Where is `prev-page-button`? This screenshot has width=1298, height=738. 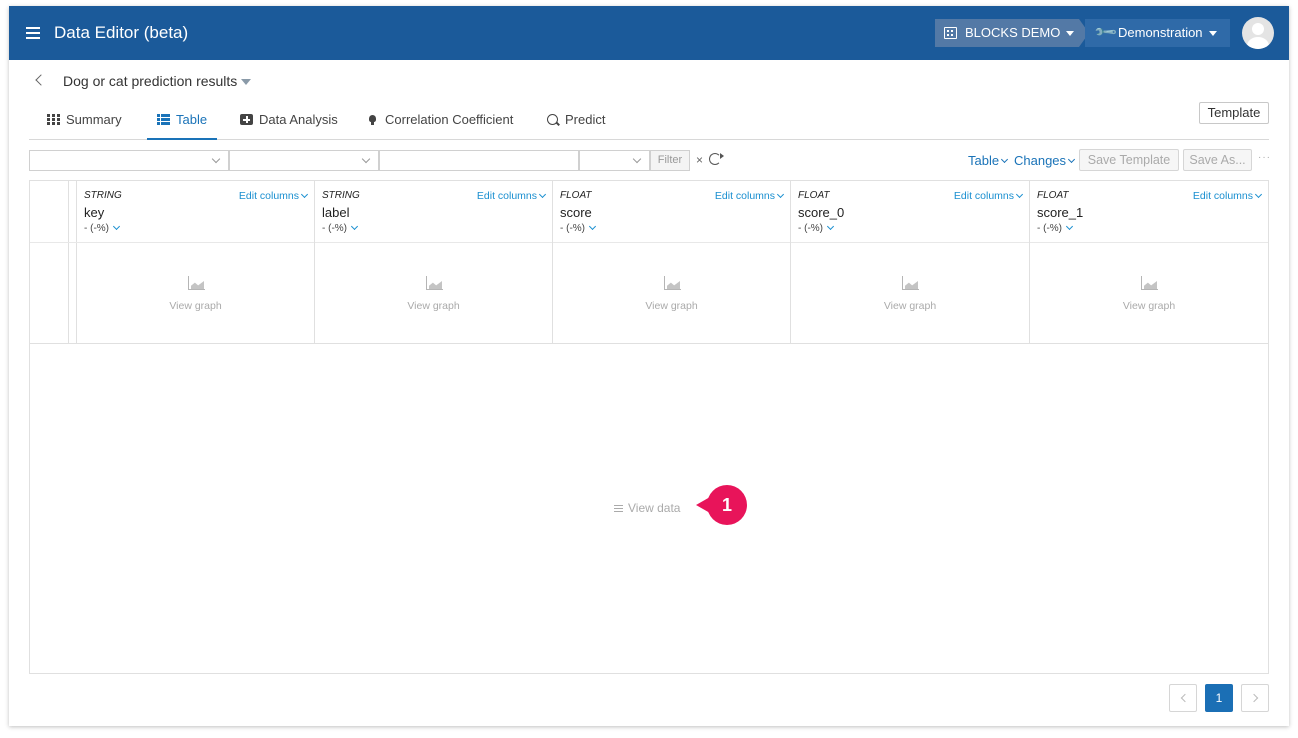 prev-page-button is located at coordinates (1183, 698).